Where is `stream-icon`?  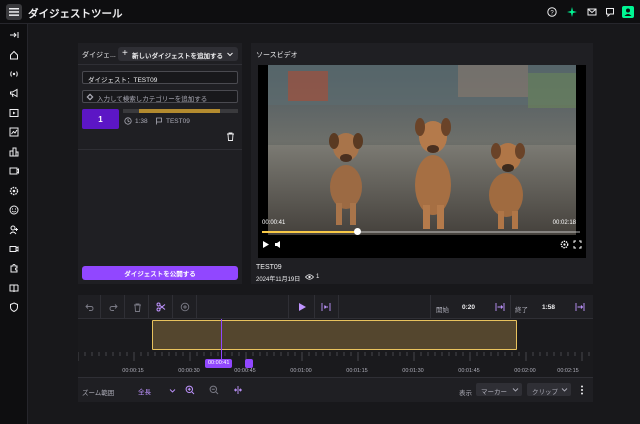
stream-icon is located at coordinates (14, 171).